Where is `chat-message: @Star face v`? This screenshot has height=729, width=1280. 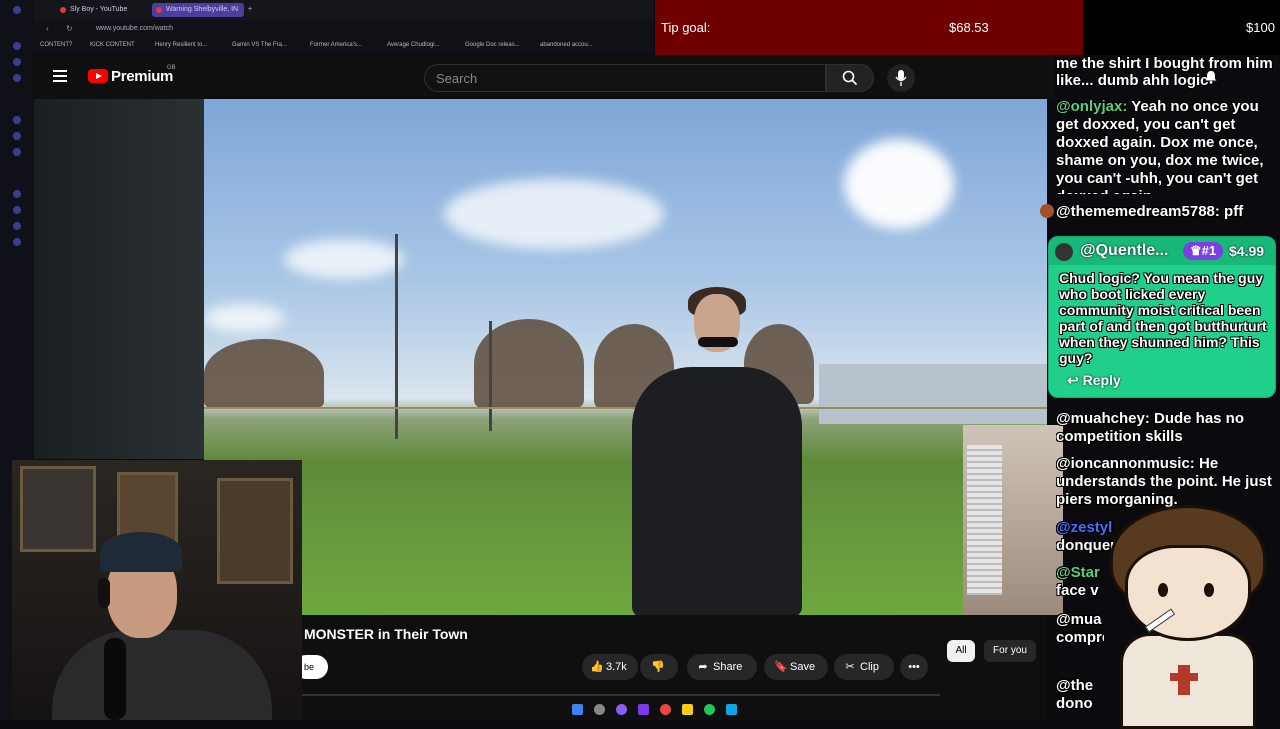 chat-message: @Star face v is located at coordinates (1080, 582).